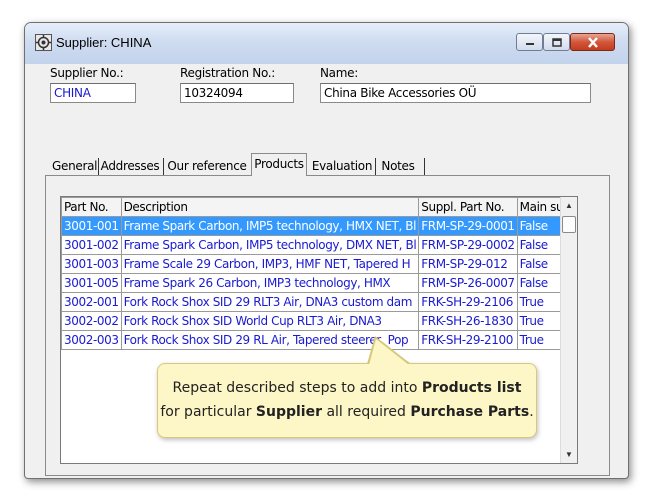  Describe the element at coordinates (91, 226) in the screenshot. I see `cell-part-no: 3001-001` at that location.